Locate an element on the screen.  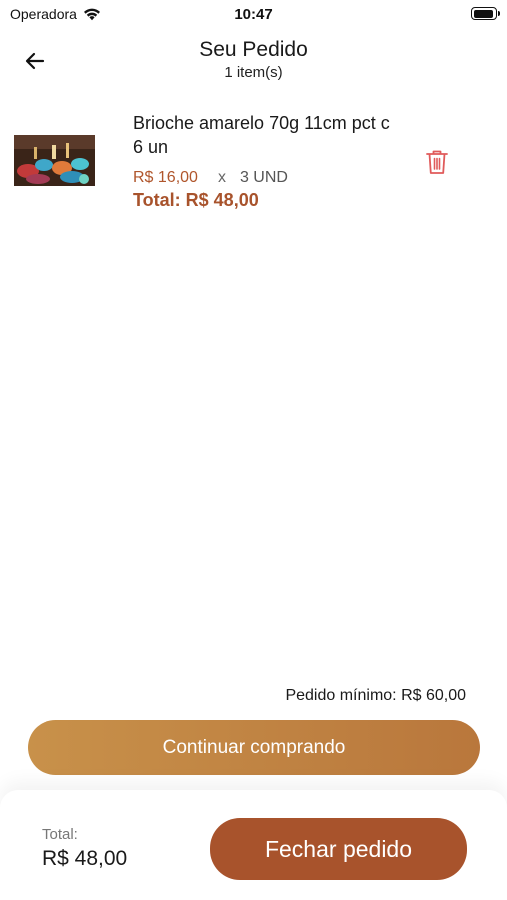
page-header: Seu Pedido 1 item(s) is located at coordinates (253, 61).